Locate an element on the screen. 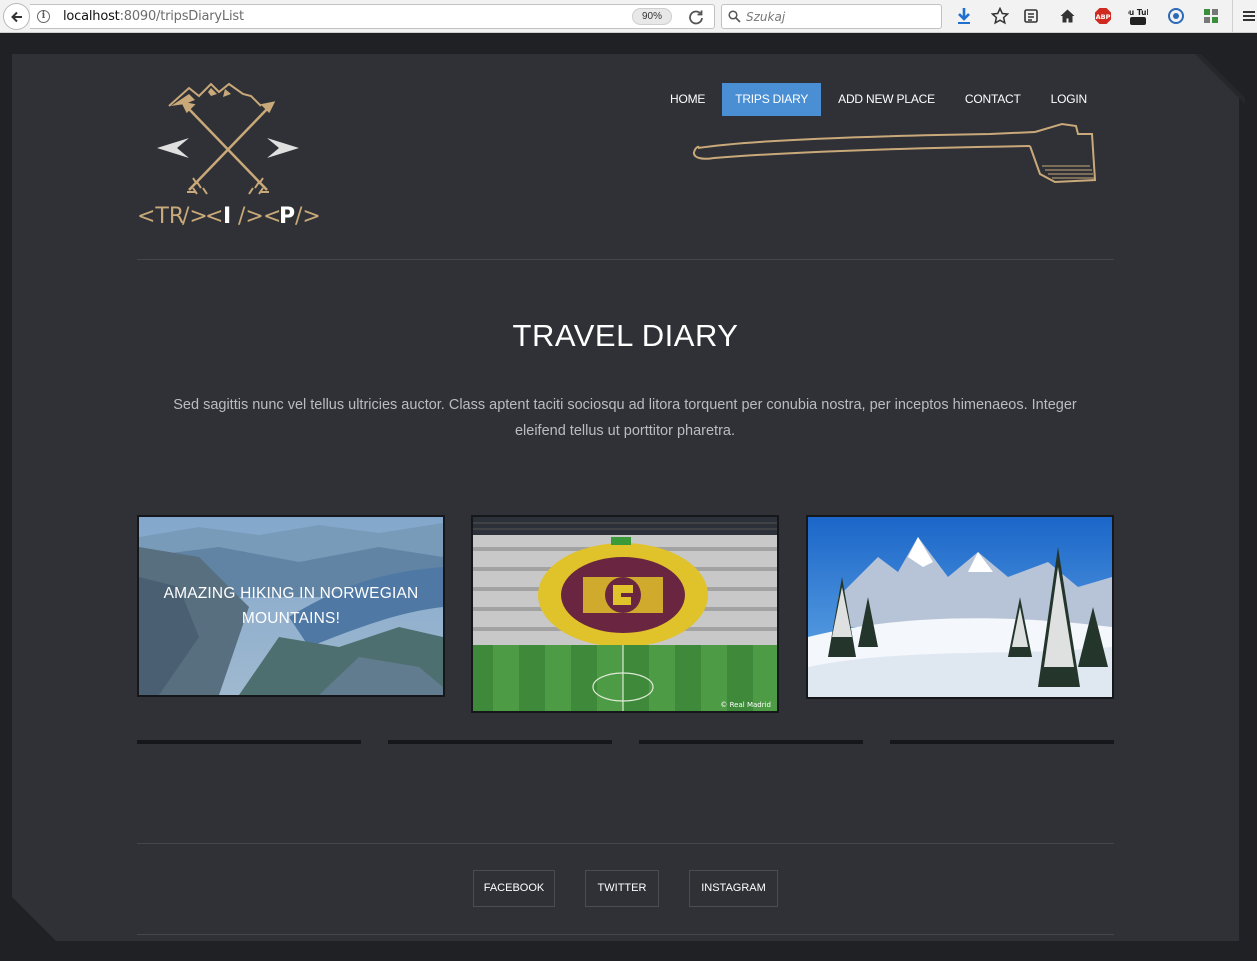 This screenshot has width=1257, height=961. logo-close-bracket-i: /> is located at coordinates (251, 216).